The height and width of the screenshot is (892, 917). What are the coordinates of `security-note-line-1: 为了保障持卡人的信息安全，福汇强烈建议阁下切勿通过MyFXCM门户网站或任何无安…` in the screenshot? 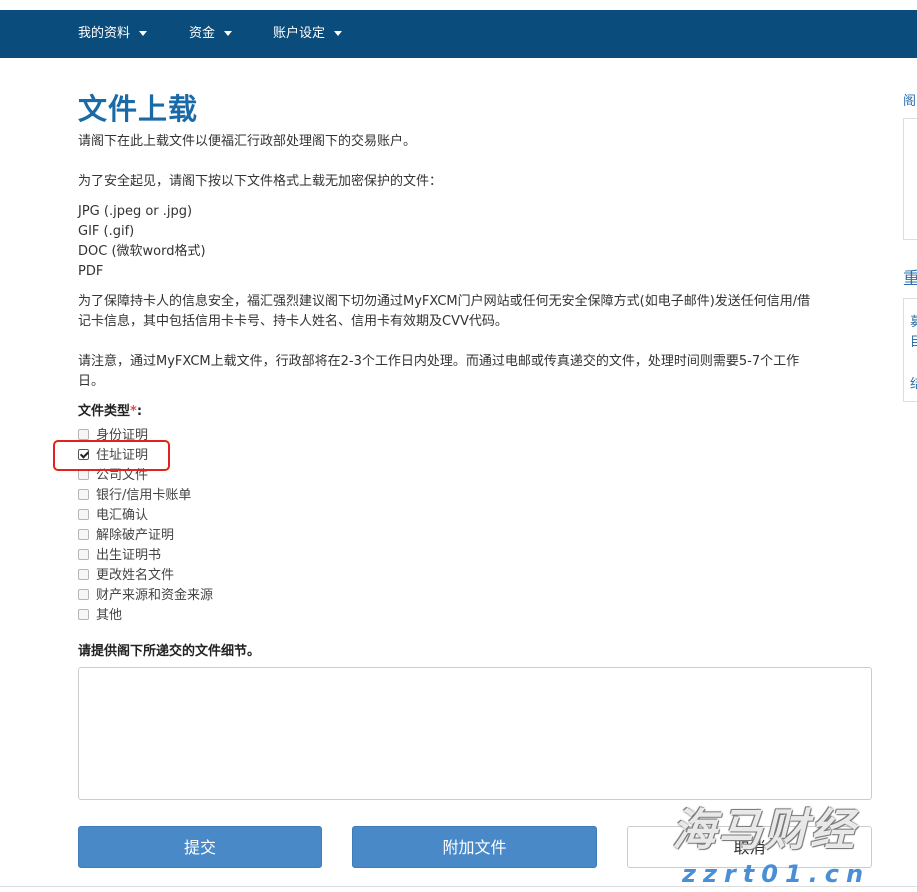 It's located at (444, 301).